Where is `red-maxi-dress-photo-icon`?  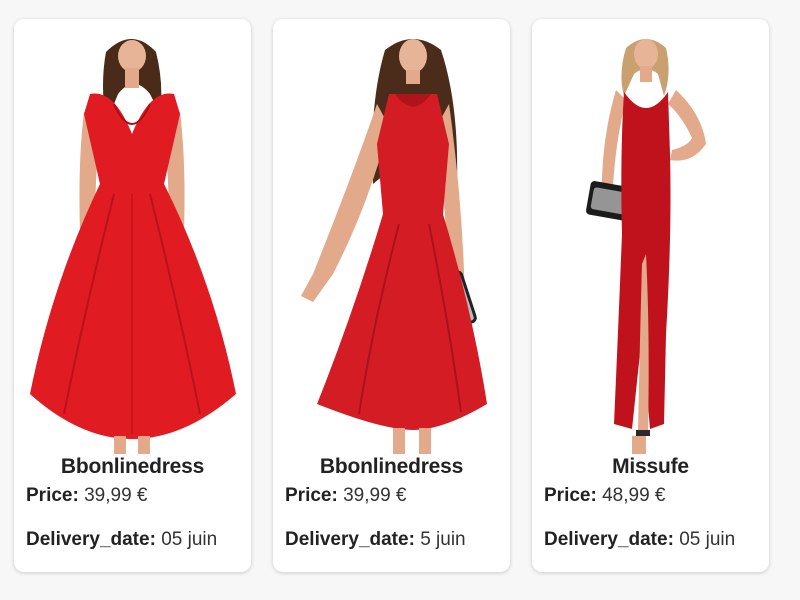
red-maxi-dress-photo-icon is located at coordinates (646, 246).